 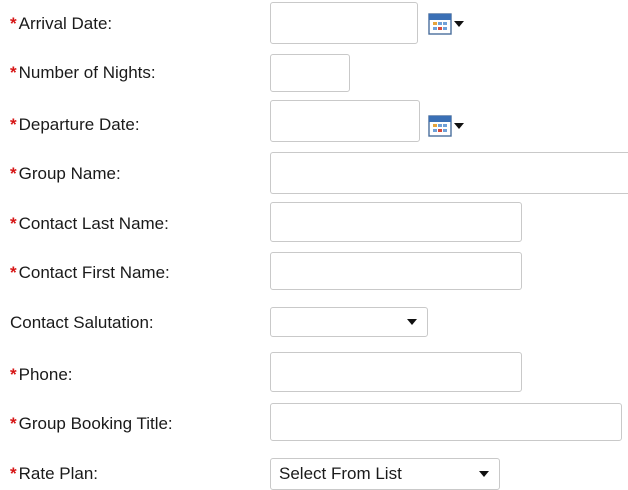 What do you see at coordinates (396, 372) in the screenshot?
I see `phone-input` at bounding box center [396, 372].